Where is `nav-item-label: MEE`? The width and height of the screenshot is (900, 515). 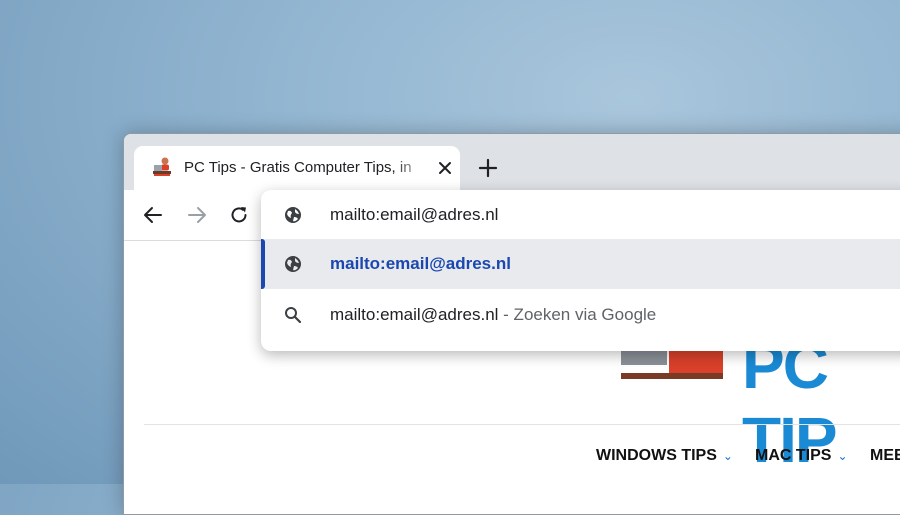
nav-item-label: MEE is located at coordinates (885, 455).